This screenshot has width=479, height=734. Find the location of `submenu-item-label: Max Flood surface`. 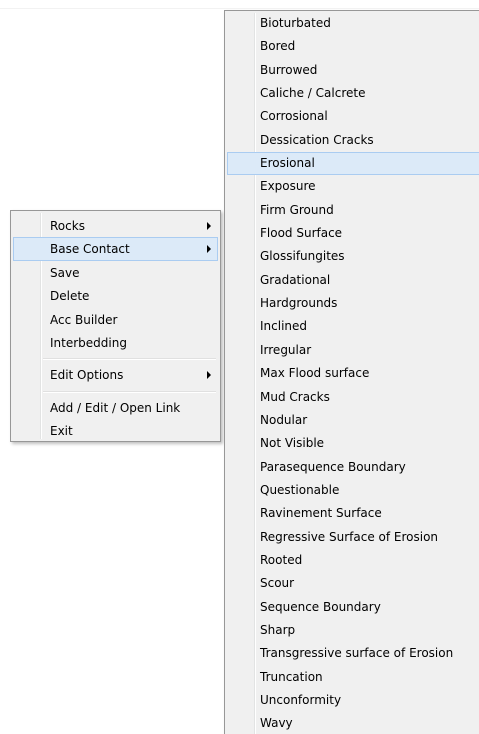

submenu-item-label: Max Flood surface is located at coordinates (315, 373).